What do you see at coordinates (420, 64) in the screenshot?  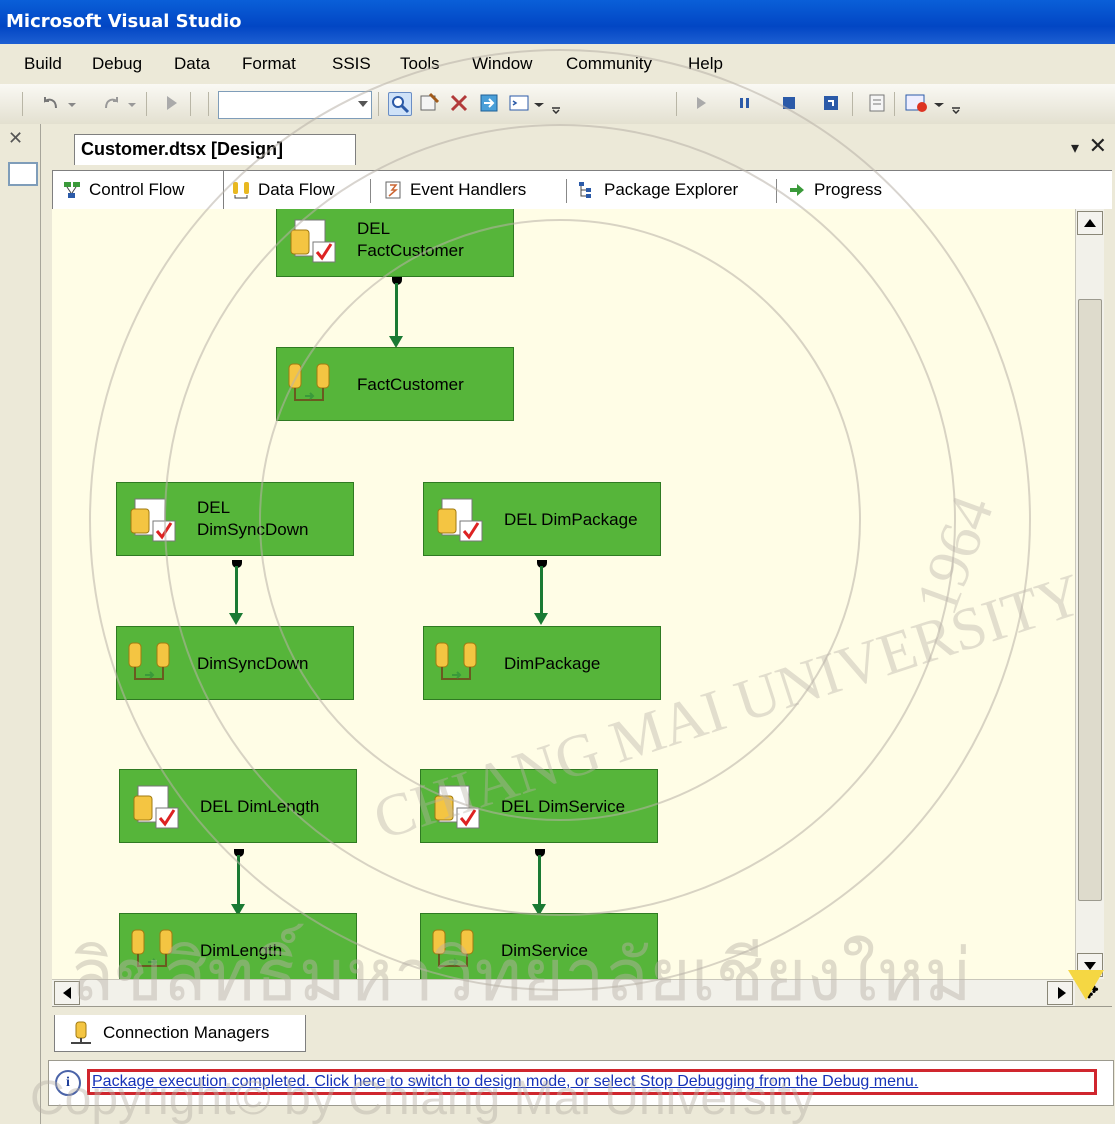 I see `menu-tools: Tools` at bounding box center [420, 64].